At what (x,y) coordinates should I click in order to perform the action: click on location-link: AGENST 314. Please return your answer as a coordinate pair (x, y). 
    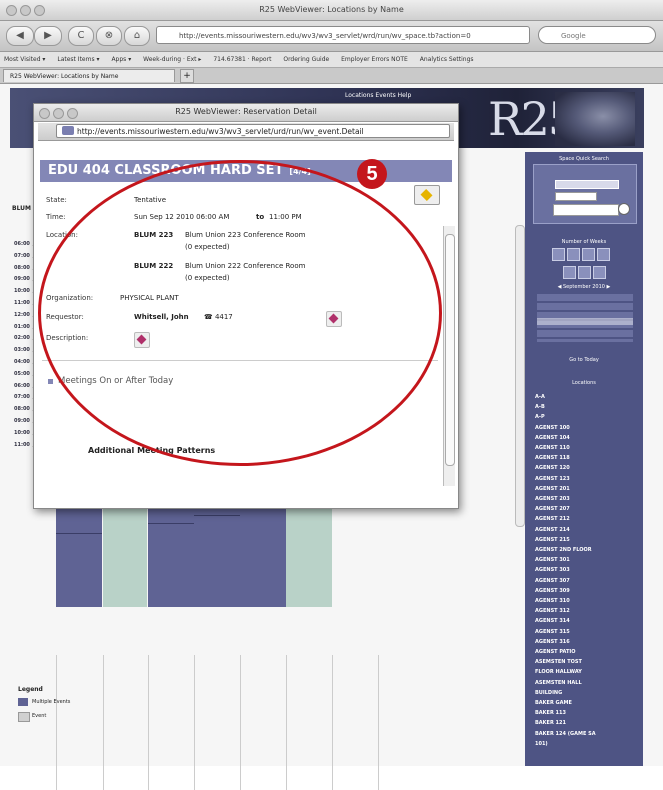
    Looking at the image, I should click on (552, 621).